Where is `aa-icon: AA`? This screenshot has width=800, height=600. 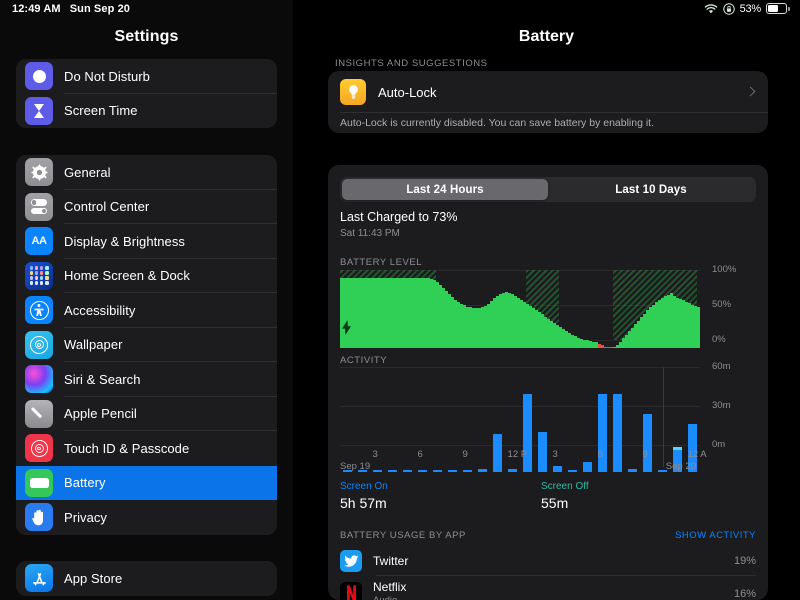
aa-icon: AA is located at coordinates (39, 241).